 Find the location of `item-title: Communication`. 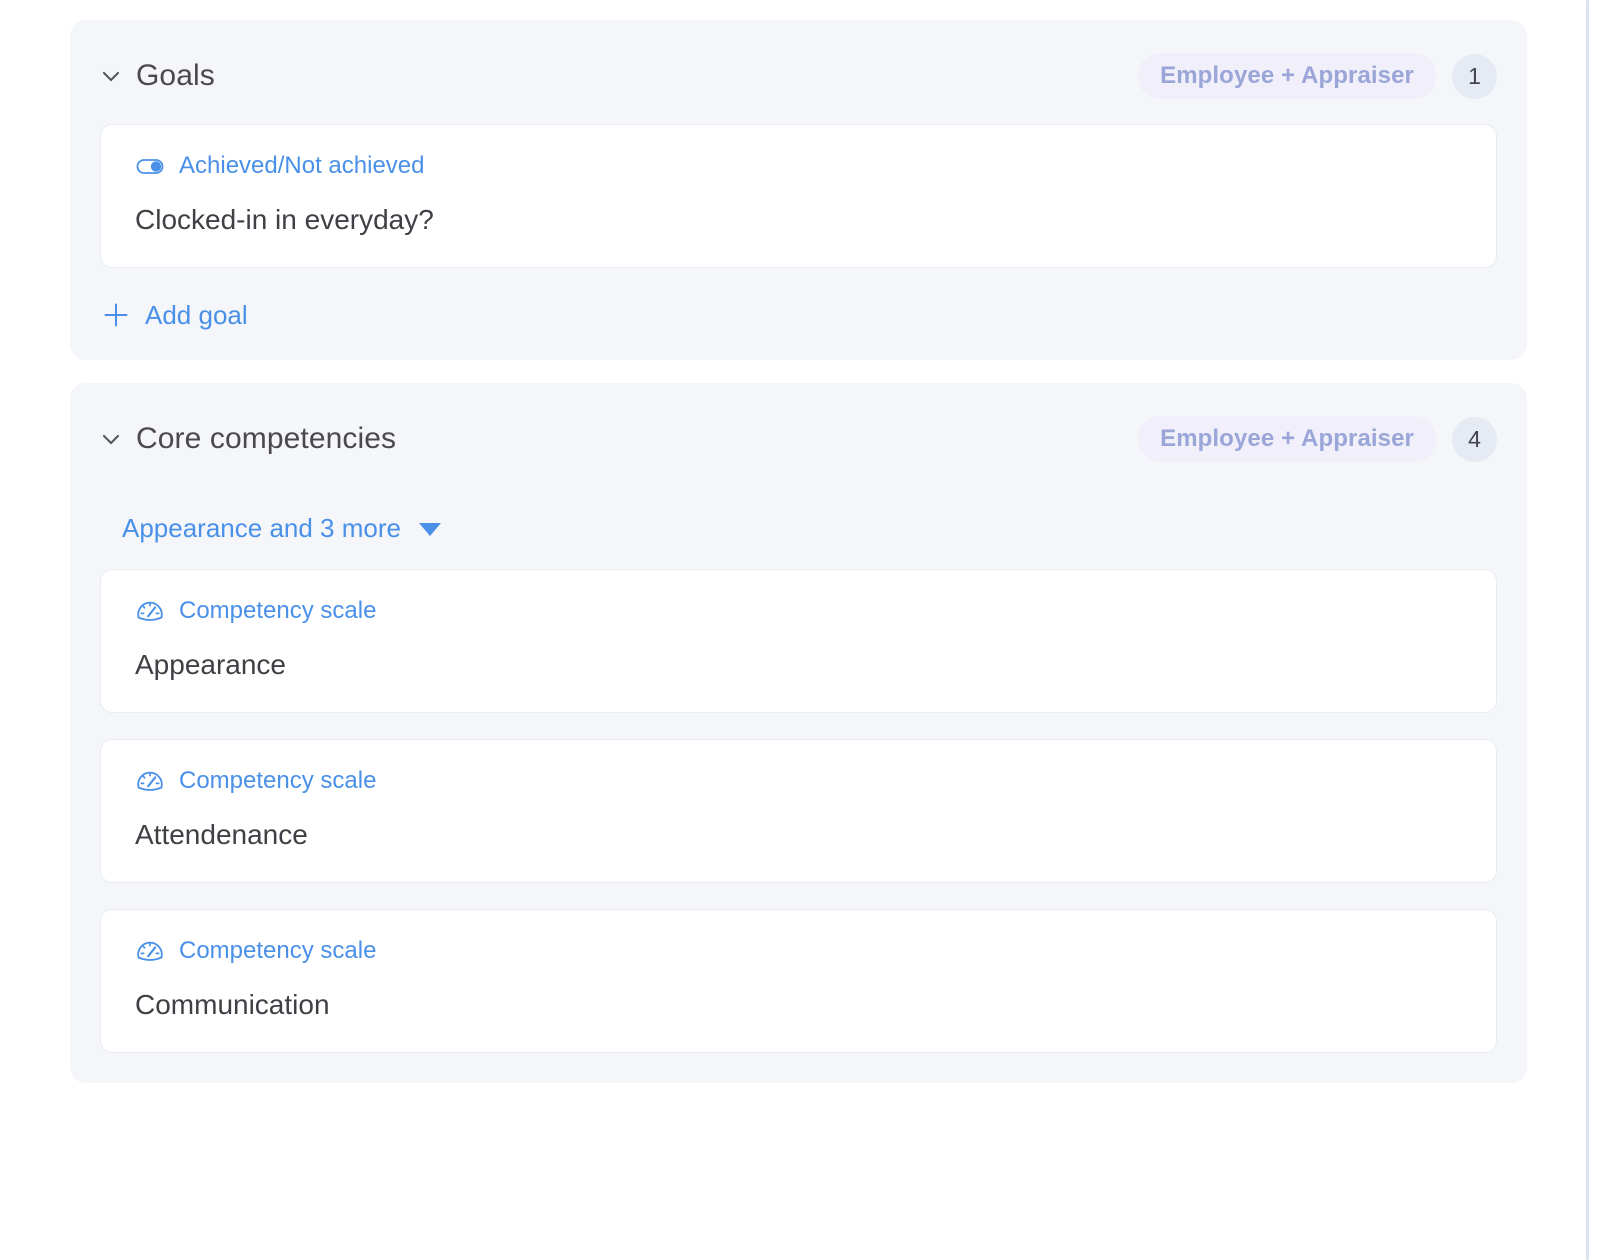

item-title: Communication is located at coordinates (232, 1004).